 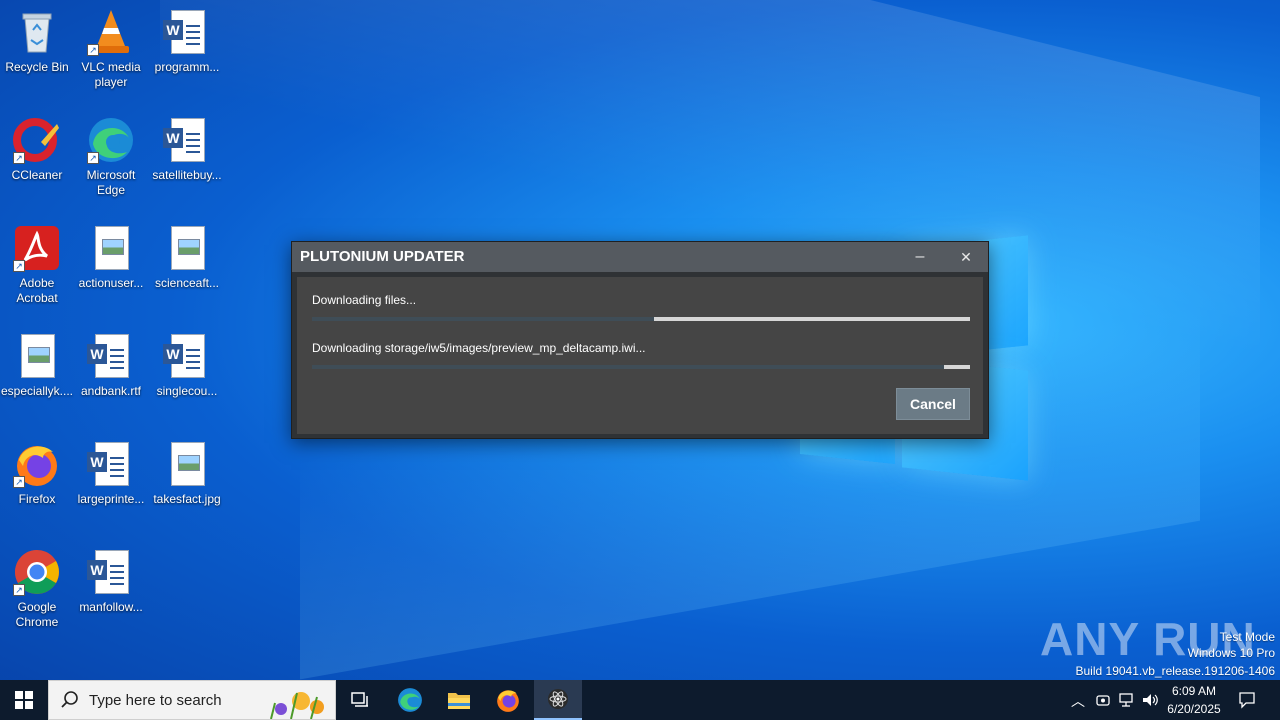 I want to click on task-view-button, so click(x=360, y=700).